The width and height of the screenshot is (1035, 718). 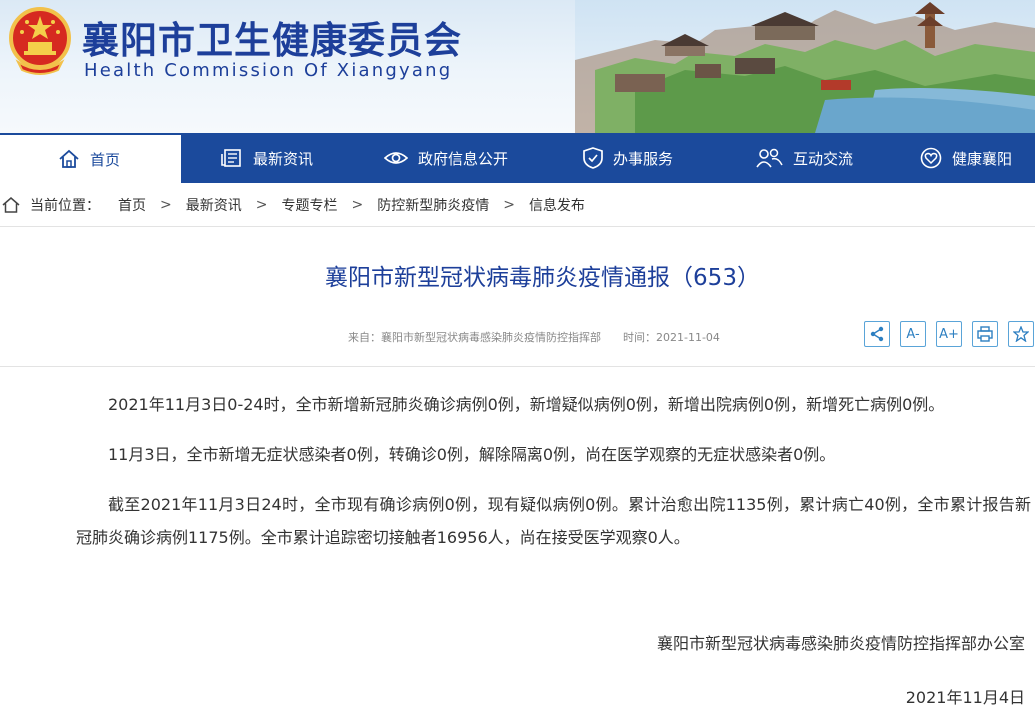 I want to click on font-increase-button: A+, so click(x=949, y=334).